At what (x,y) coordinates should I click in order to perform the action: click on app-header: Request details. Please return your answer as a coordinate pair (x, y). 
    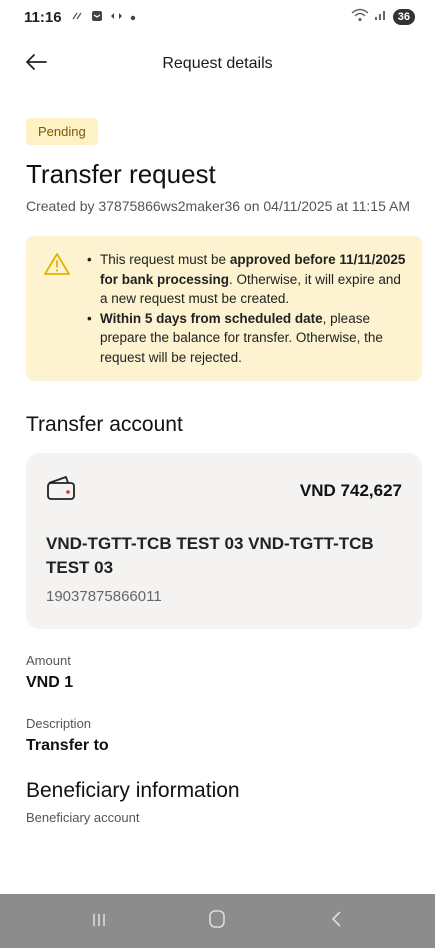
    Looking at the image, I should click on (217, 64).